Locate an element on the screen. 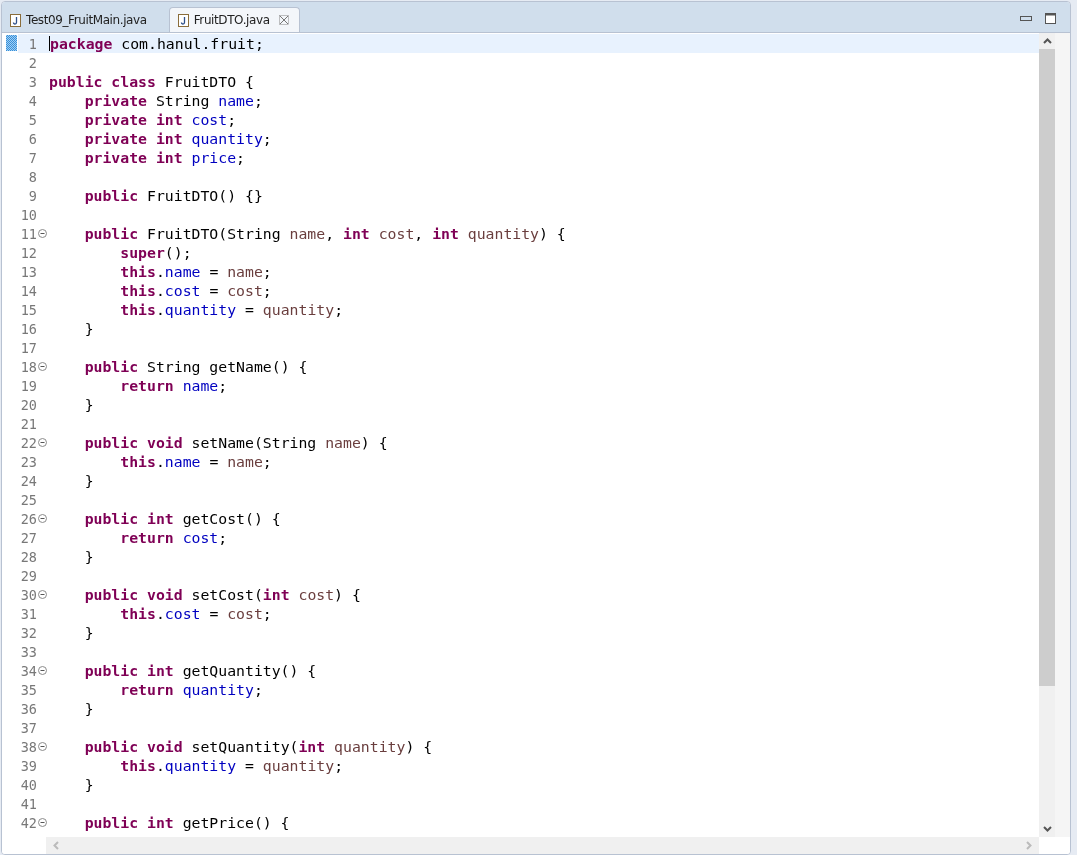 This screenshot has width=1077, height=855. line-number: 27 is located at coordinates (28, 537).